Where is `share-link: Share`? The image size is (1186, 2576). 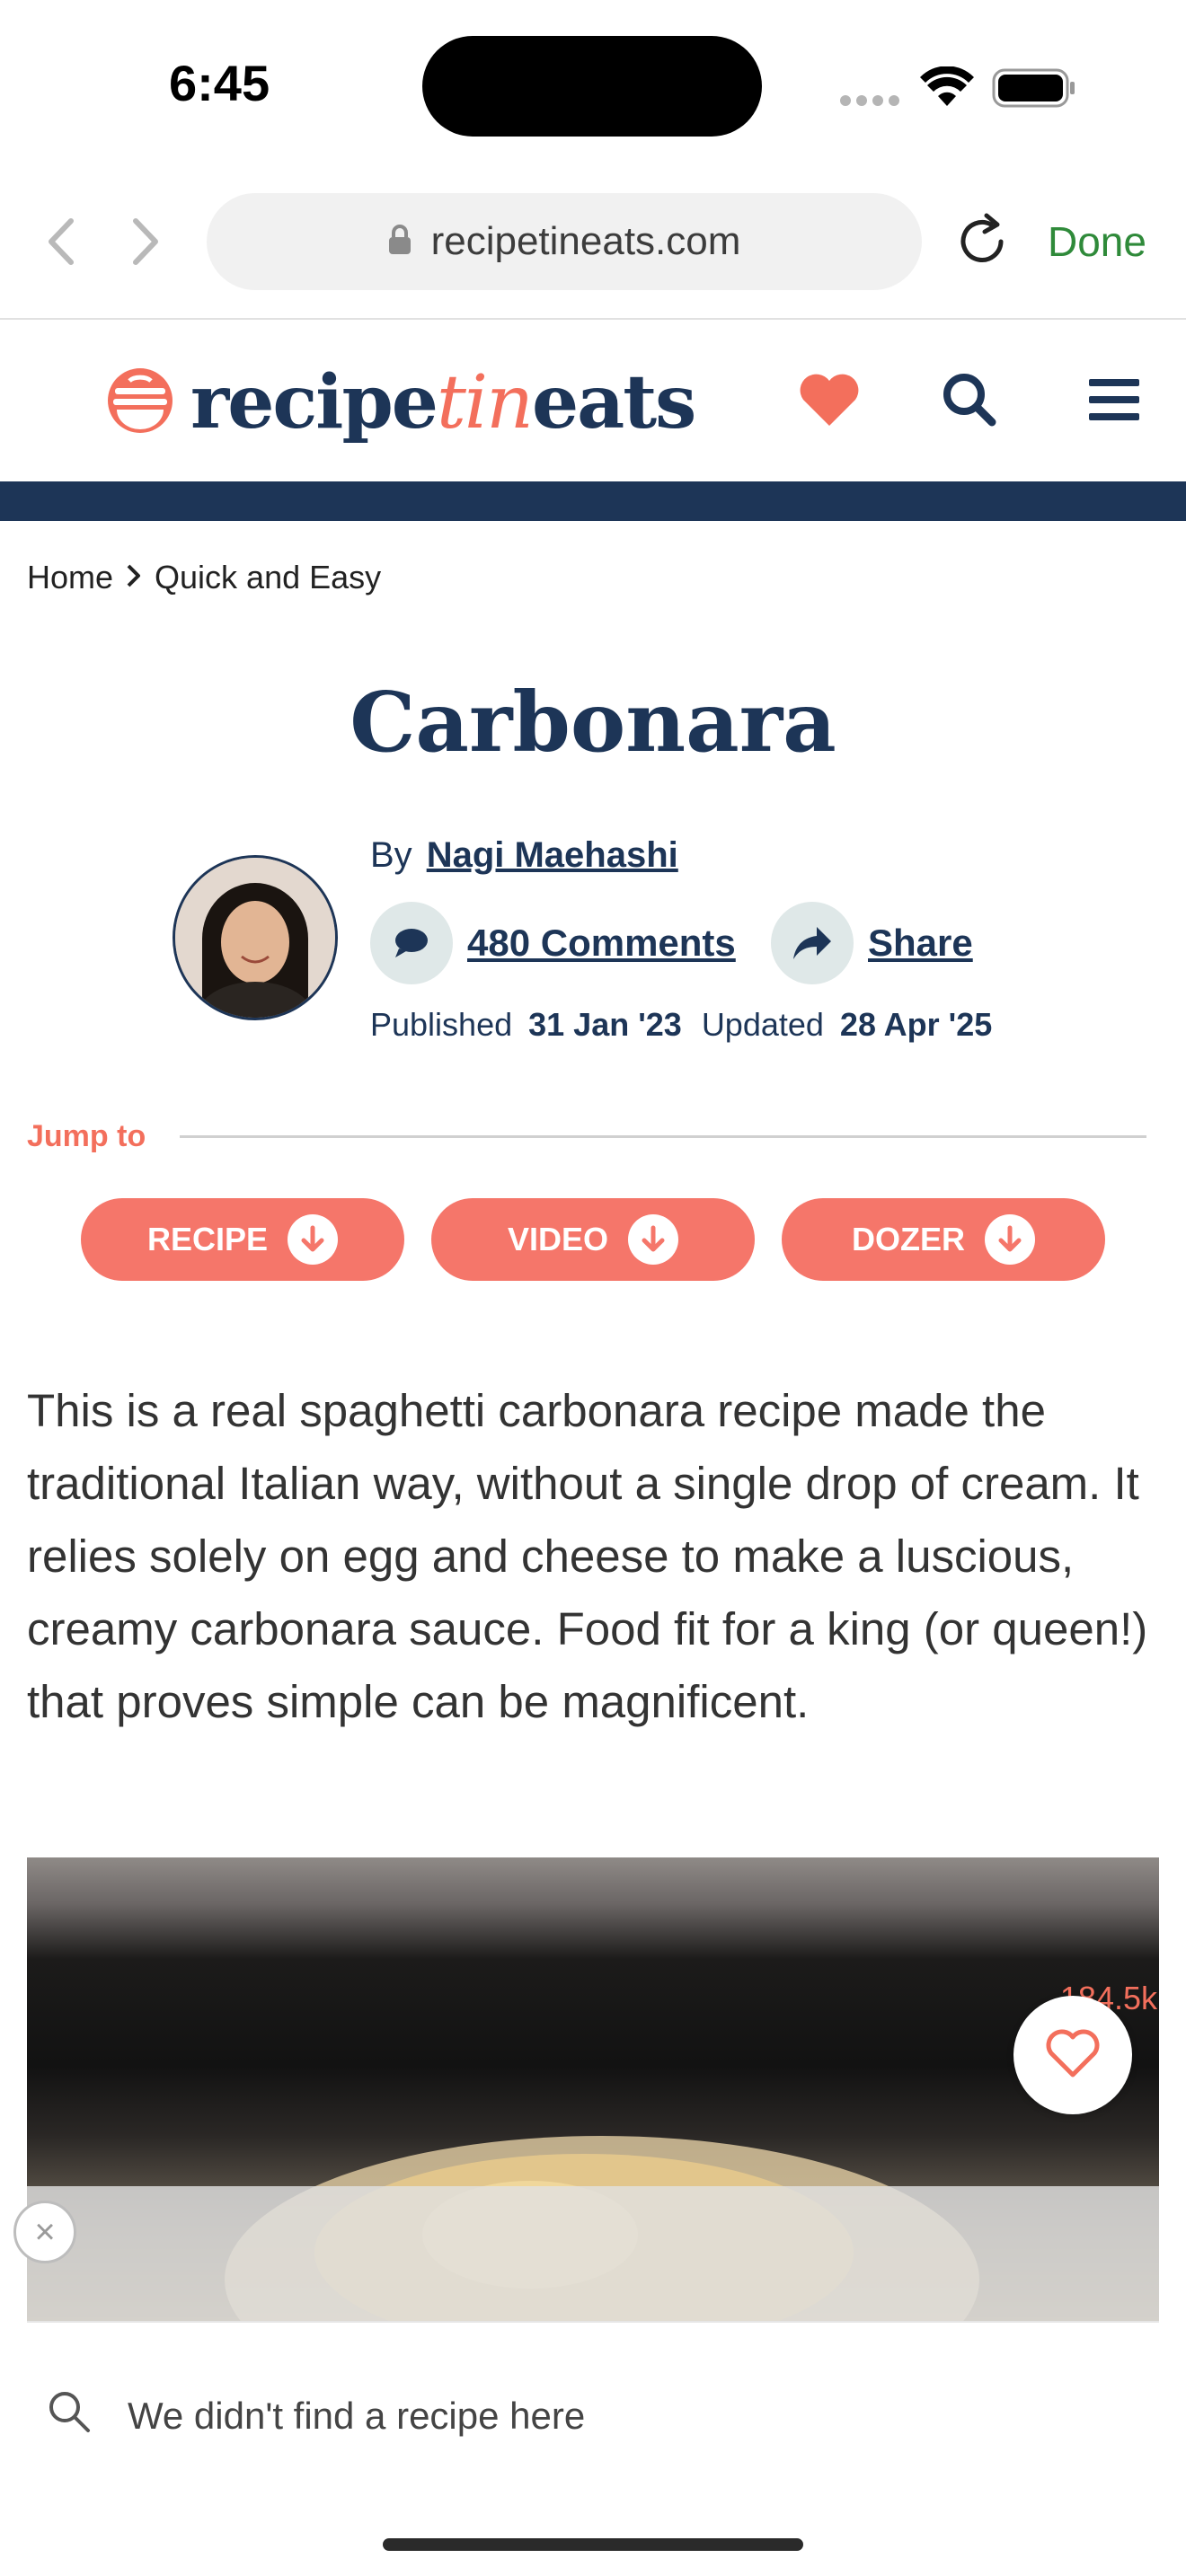
share-link: Share is located at coordinates (920, 943).